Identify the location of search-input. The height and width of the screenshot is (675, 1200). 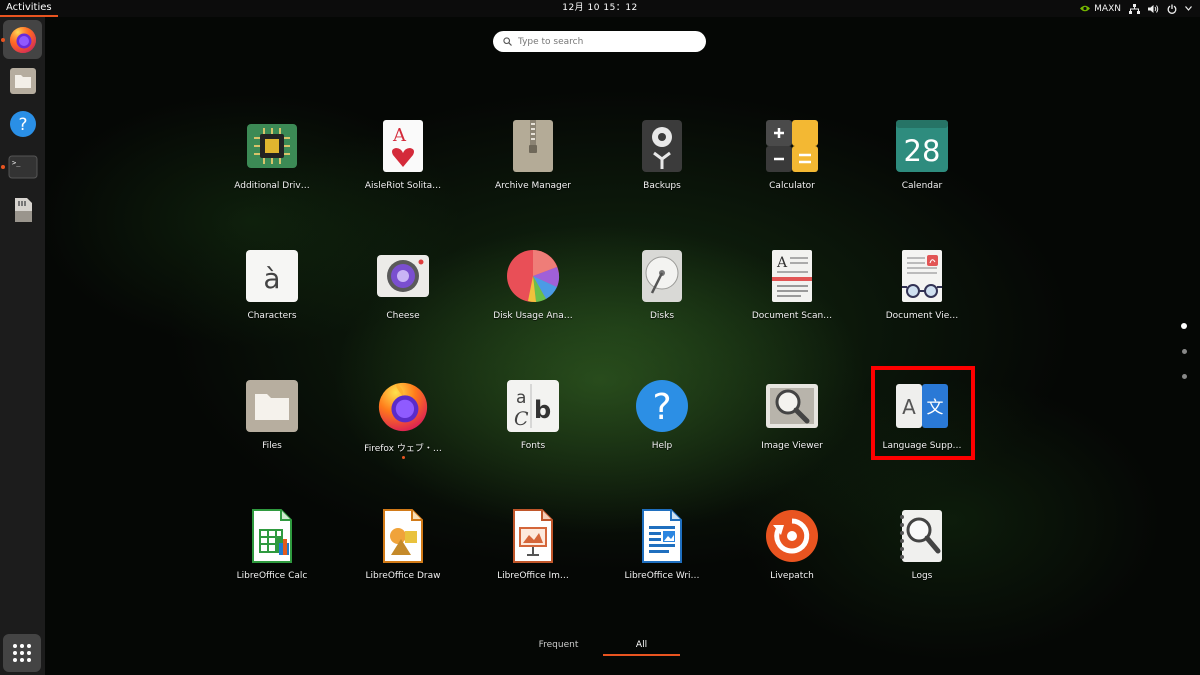
(608, 41).